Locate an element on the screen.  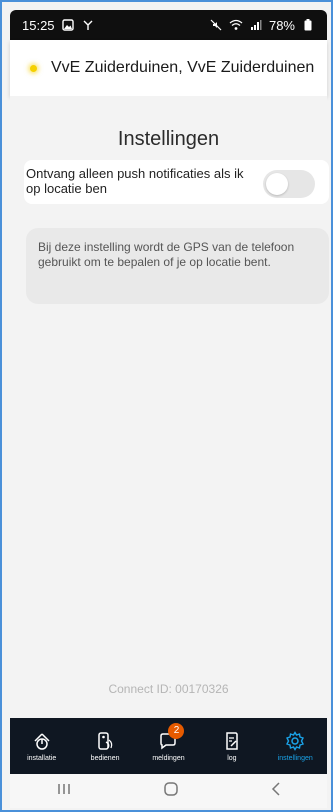
nav-item-installatie: installatie is located at coordinates (42, 746).